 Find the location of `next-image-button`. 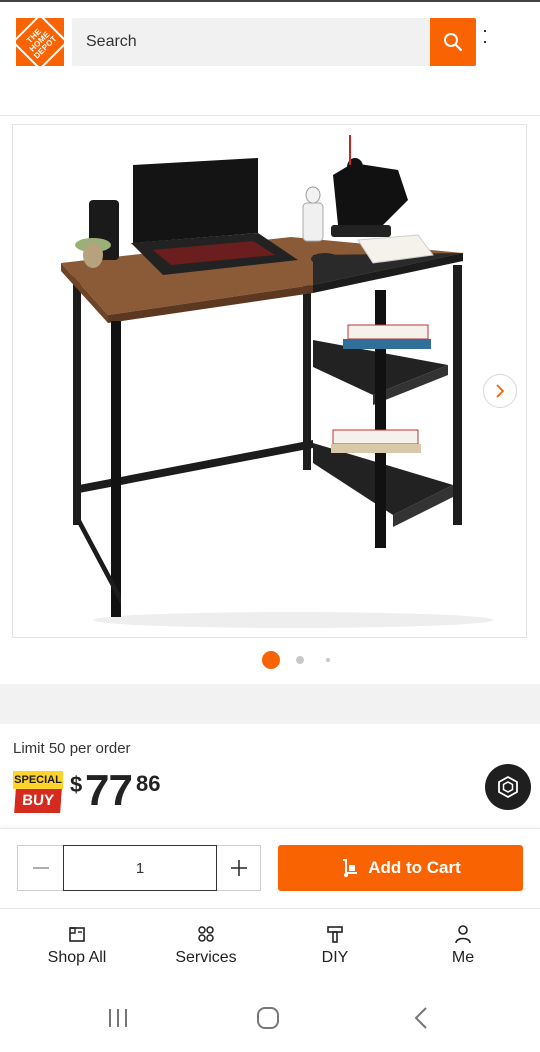

next-image-button is located at coordinates (500, 391).